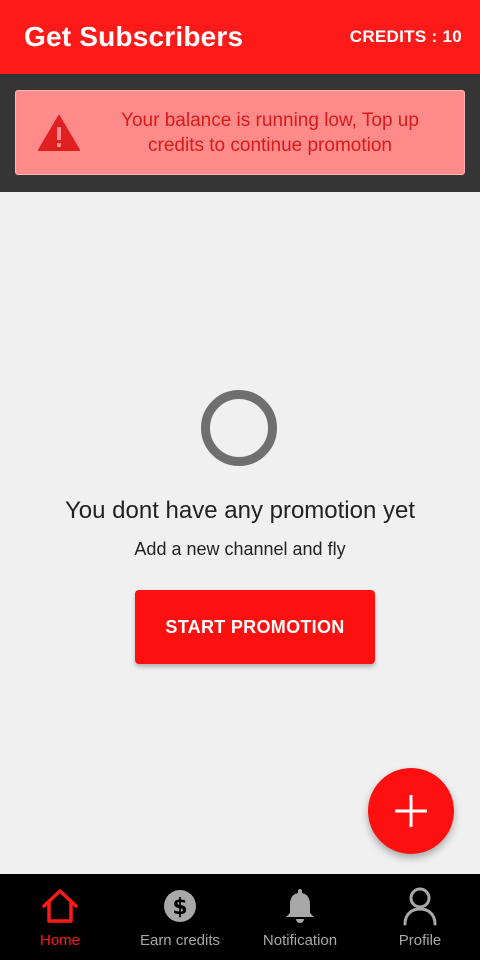  What do you see at coordinates (240, 549) in the screenshot?
I see `empty-state-subtitle: Add a new channel and fly` at bounding box center [240, 549].